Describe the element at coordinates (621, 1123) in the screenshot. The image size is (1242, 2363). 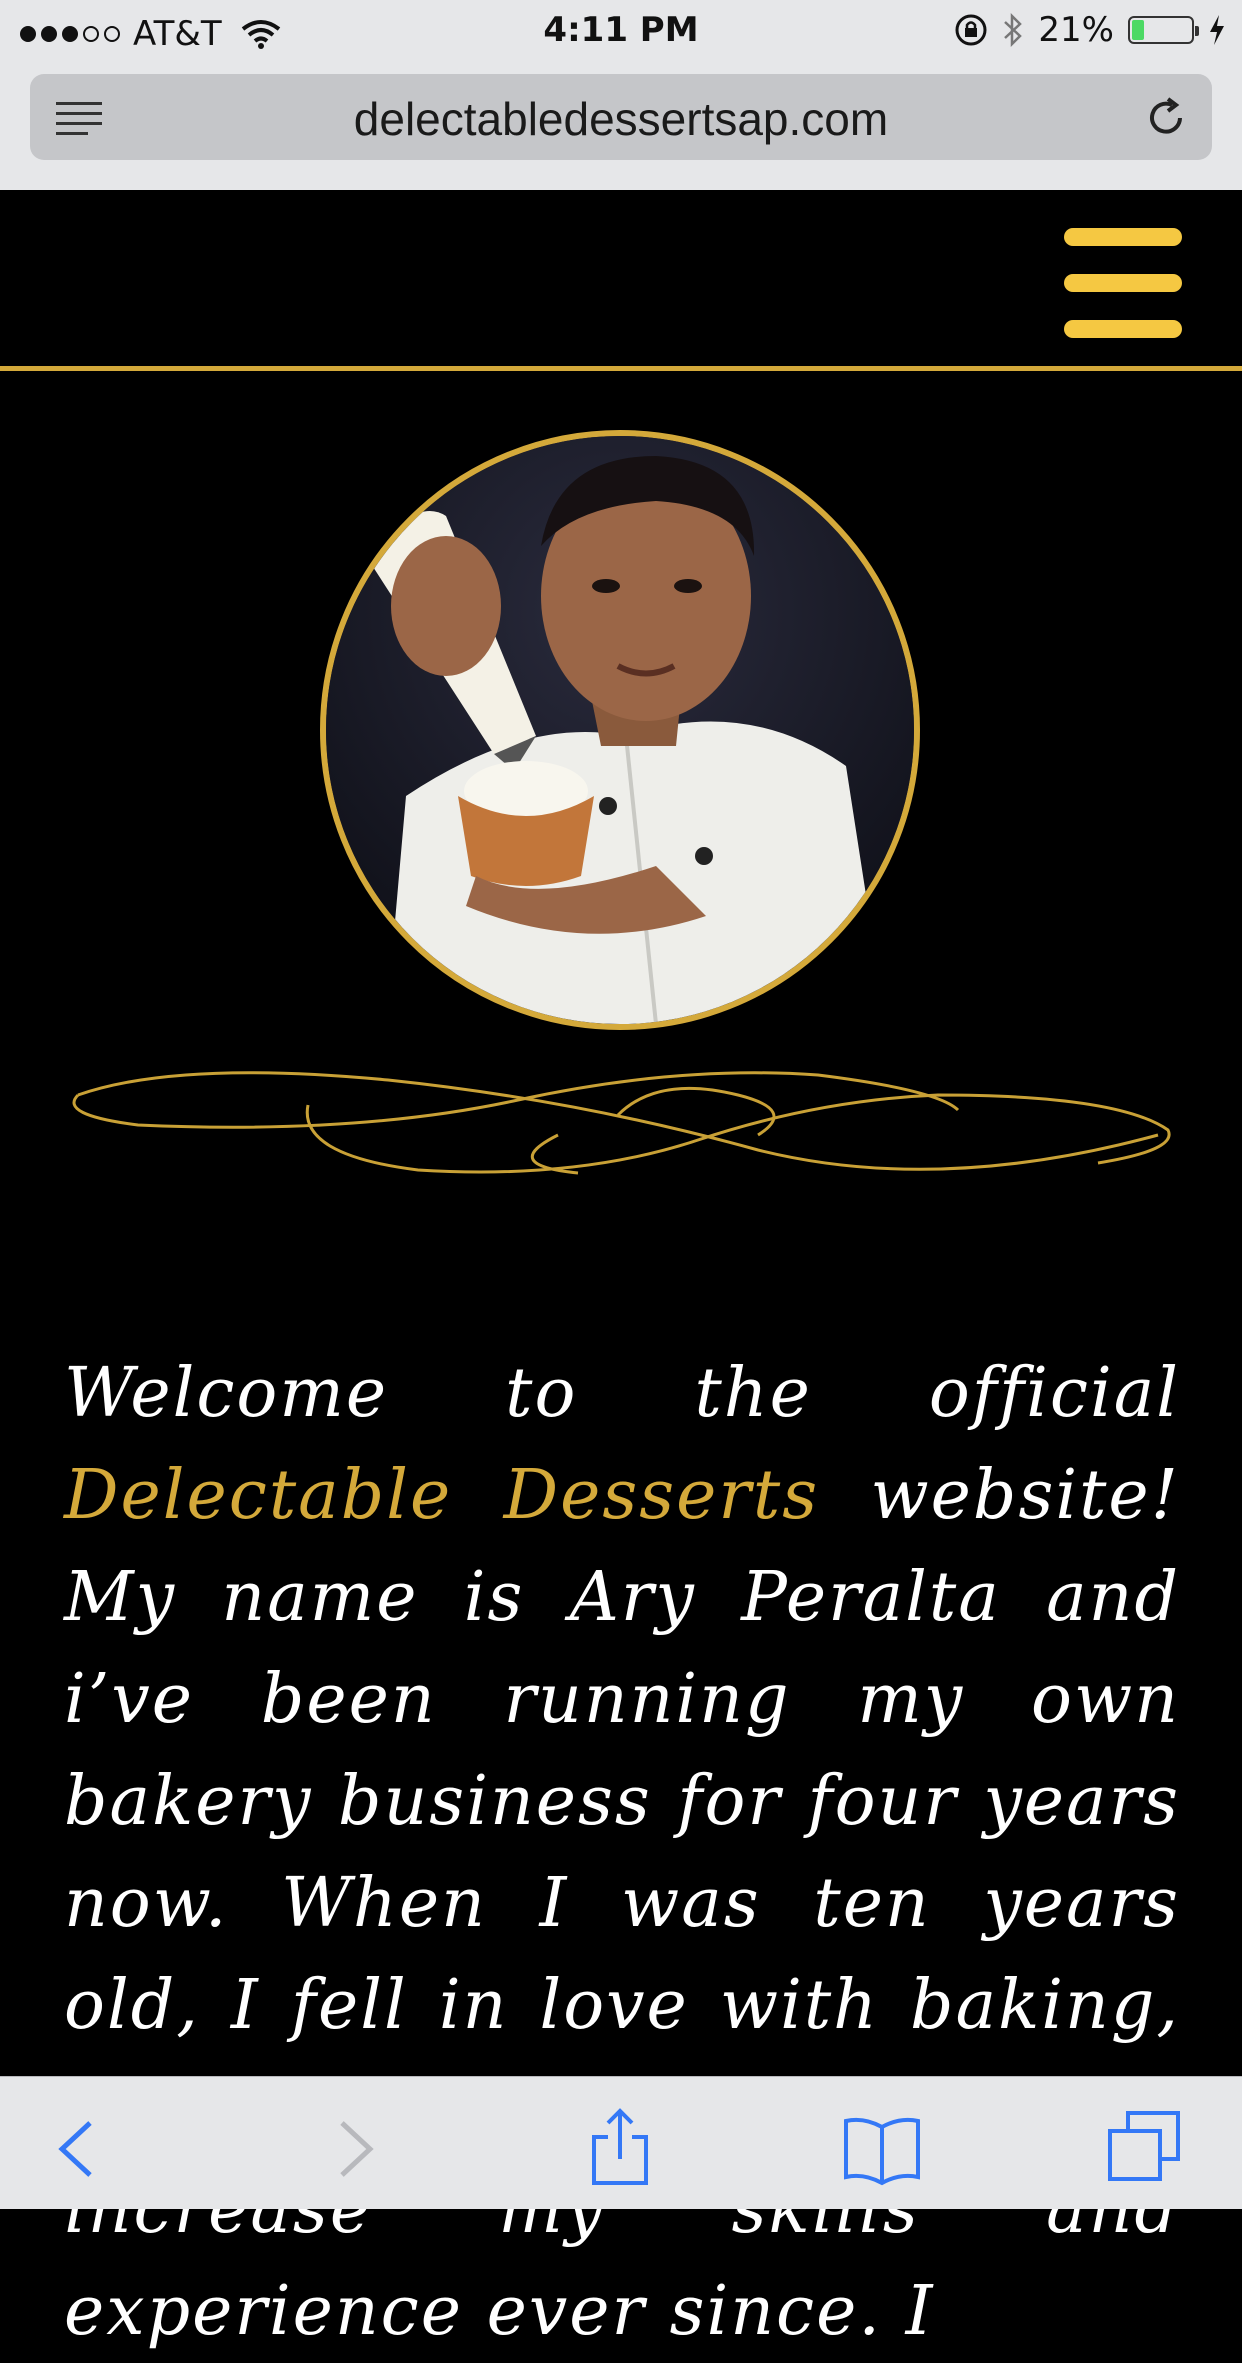
I see `flourish-divider` at that location.